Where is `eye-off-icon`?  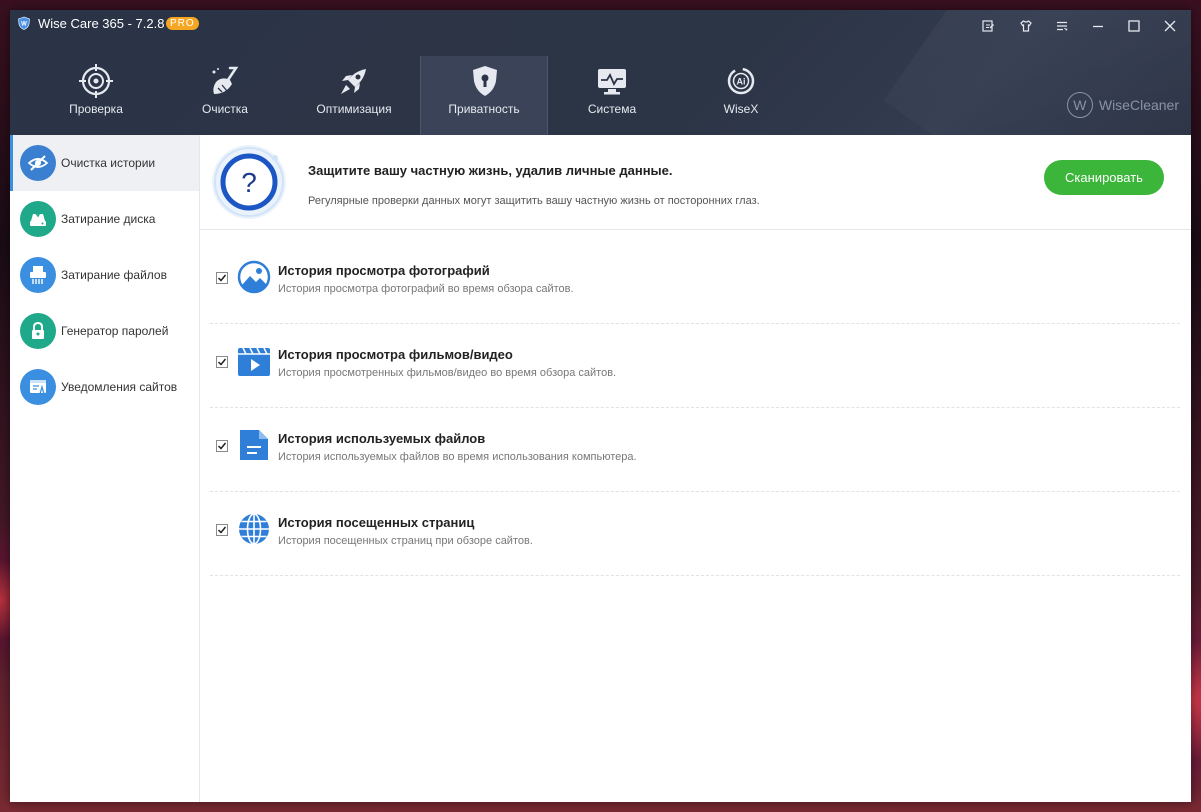
eye-off-icon is located at coordinates (38, 163).